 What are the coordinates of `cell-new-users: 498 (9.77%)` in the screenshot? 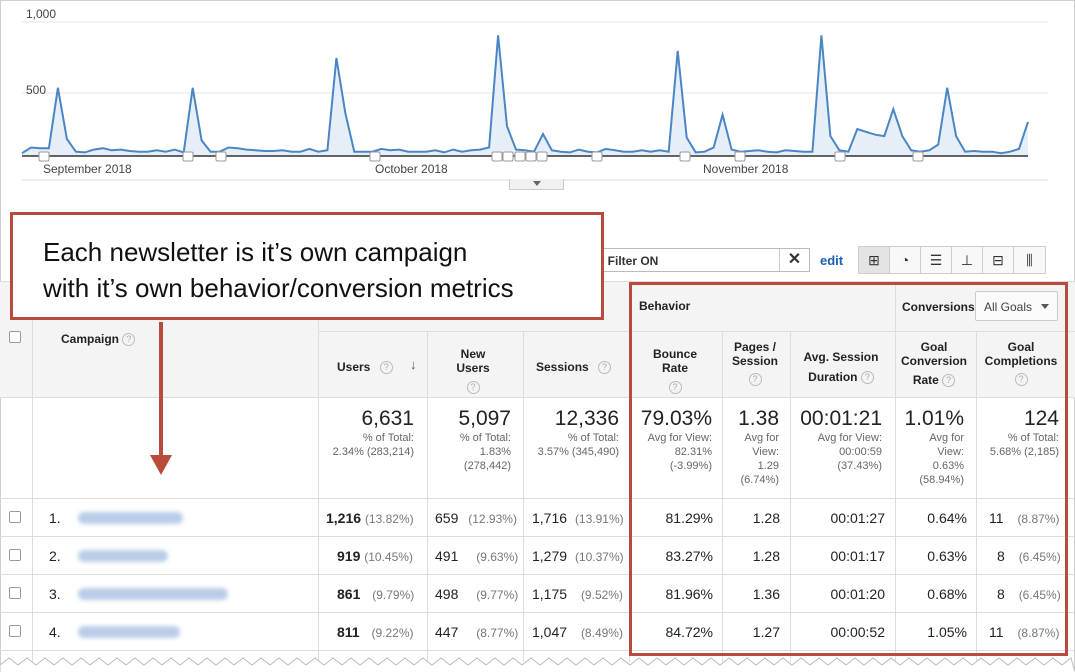 It's located at (477, 594).